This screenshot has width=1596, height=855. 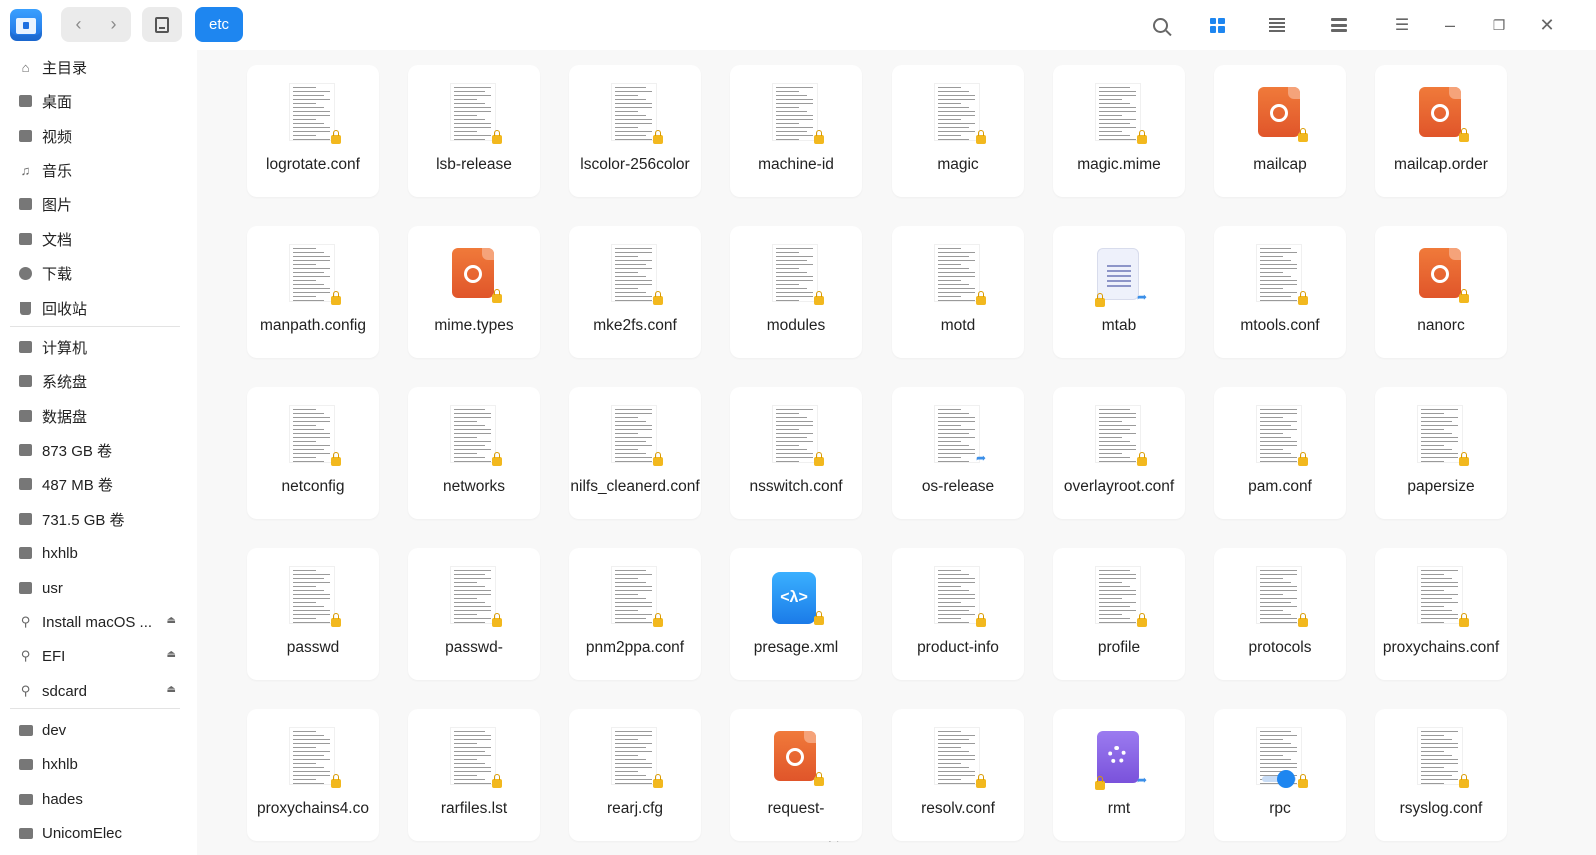 What do you see at coordinates (635, 131) in the screenshot?
I see `file-item: lscolor-256color` at bounding box center [635, 131].